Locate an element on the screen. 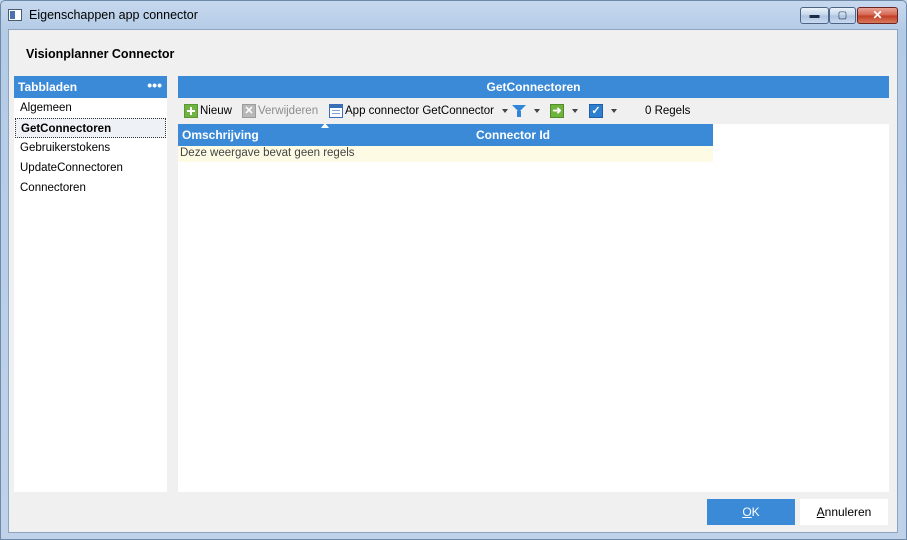 This screenshot has height=540, width=907. view-selector-label: App connector GetConnector is located at coordinates (419, 111).